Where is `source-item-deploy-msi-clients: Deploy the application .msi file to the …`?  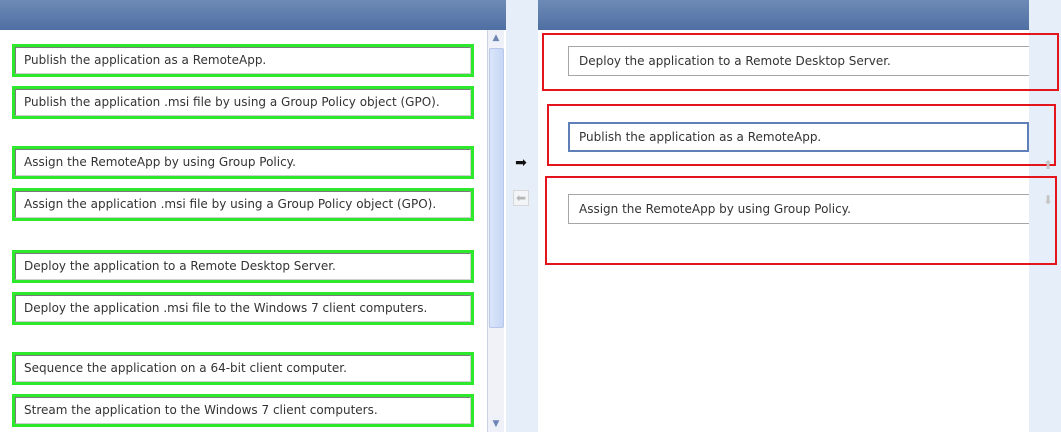 source-item-deploy-msi-clients: Deploy the application .msi file to the … is located at coordinates (243, 308).